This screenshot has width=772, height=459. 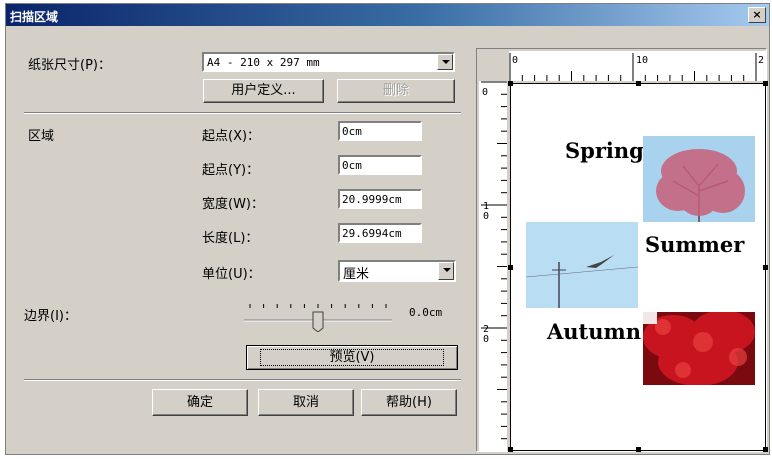 I want to click on width-field: 20.9999cm, so click(x=380, y=199).